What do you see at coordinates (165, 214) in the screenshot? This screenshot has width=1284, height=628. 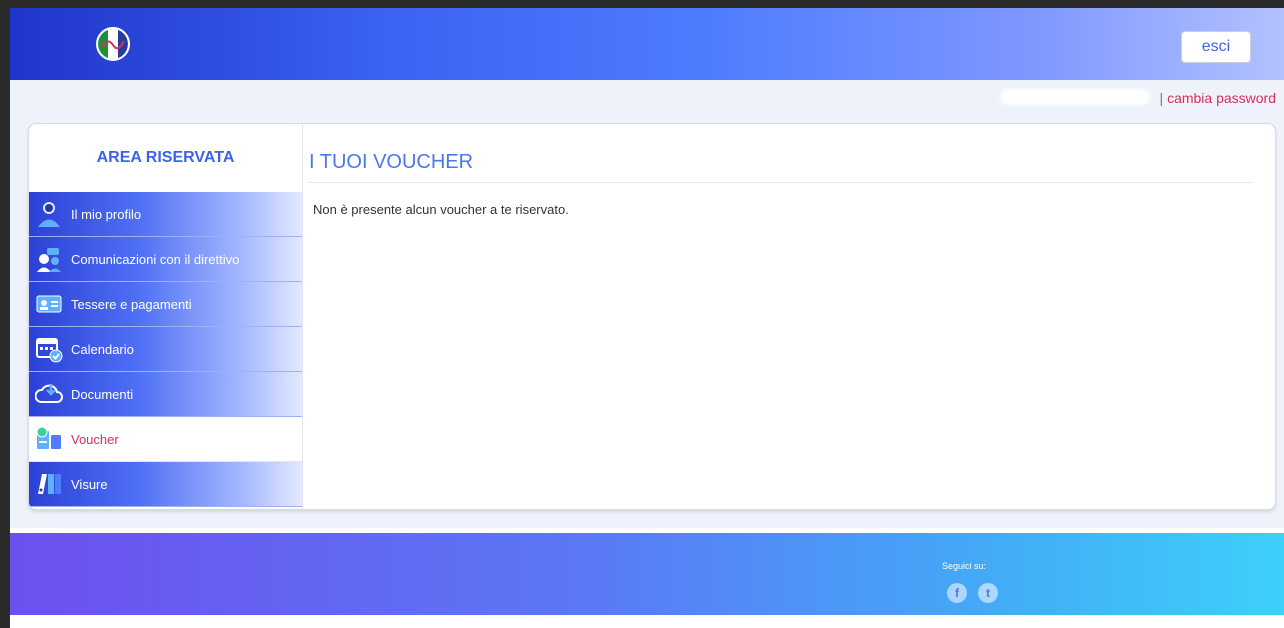 I see `sidebar-item-profilo: Il mio profilo` at bounding box center [165, 214].